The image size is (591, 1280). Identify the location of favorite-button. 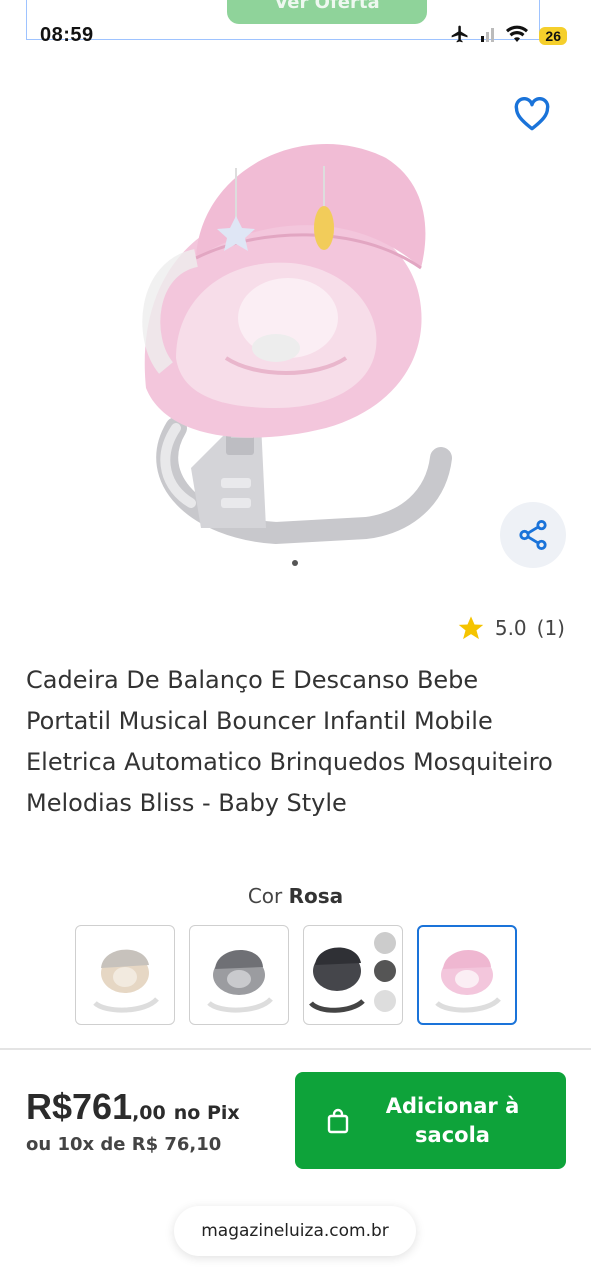
(532, 114).